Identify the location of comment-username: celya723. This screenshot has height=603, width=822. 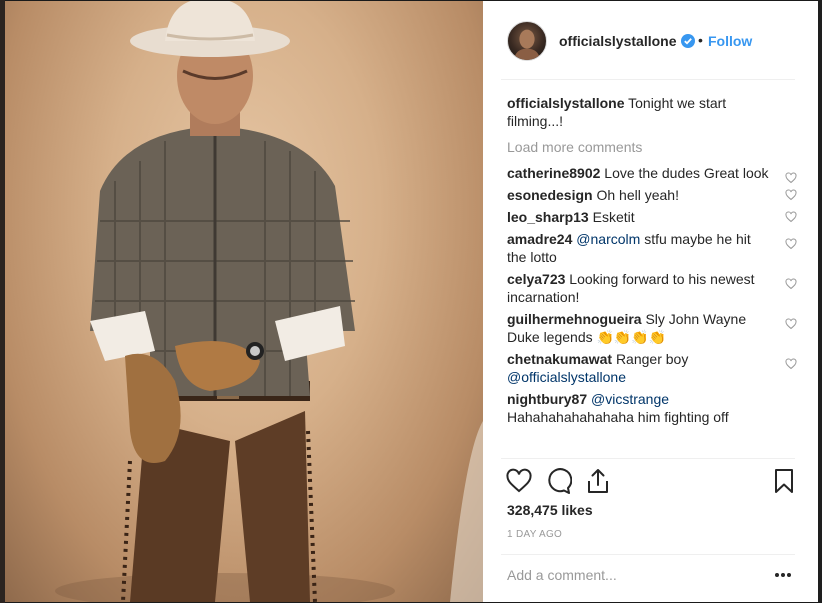
(536, 279).